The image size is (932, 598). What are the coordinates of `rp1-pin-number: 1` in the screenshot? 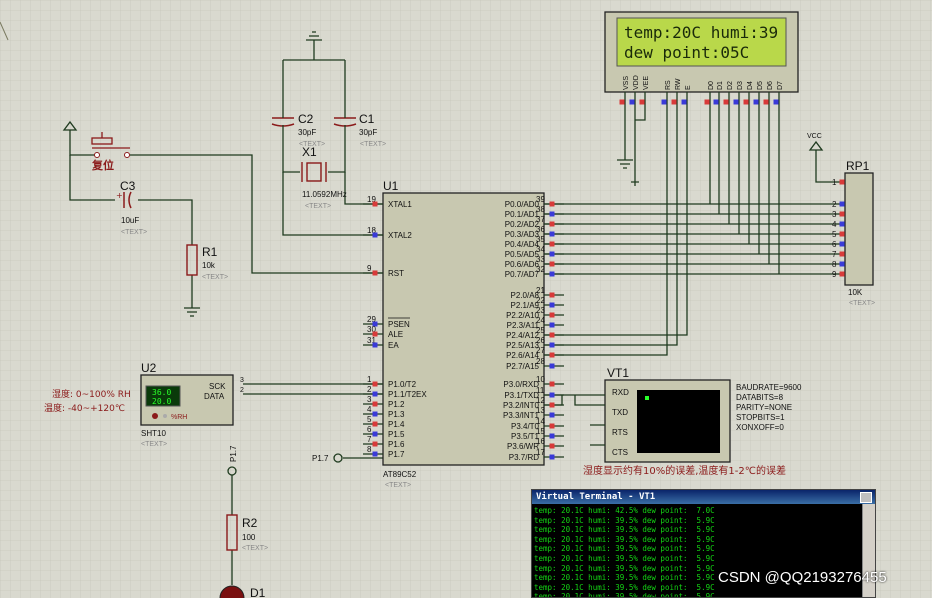 It's located at (834, 182).